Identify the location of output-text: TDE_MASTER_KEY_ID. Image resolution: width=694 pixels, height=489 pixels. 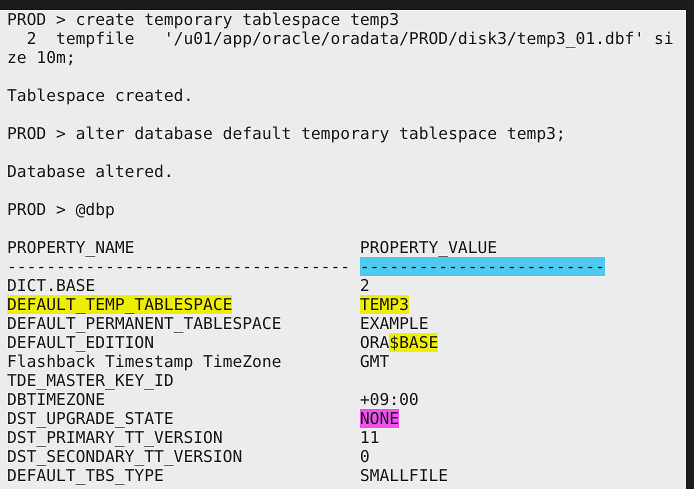
(90, 380).